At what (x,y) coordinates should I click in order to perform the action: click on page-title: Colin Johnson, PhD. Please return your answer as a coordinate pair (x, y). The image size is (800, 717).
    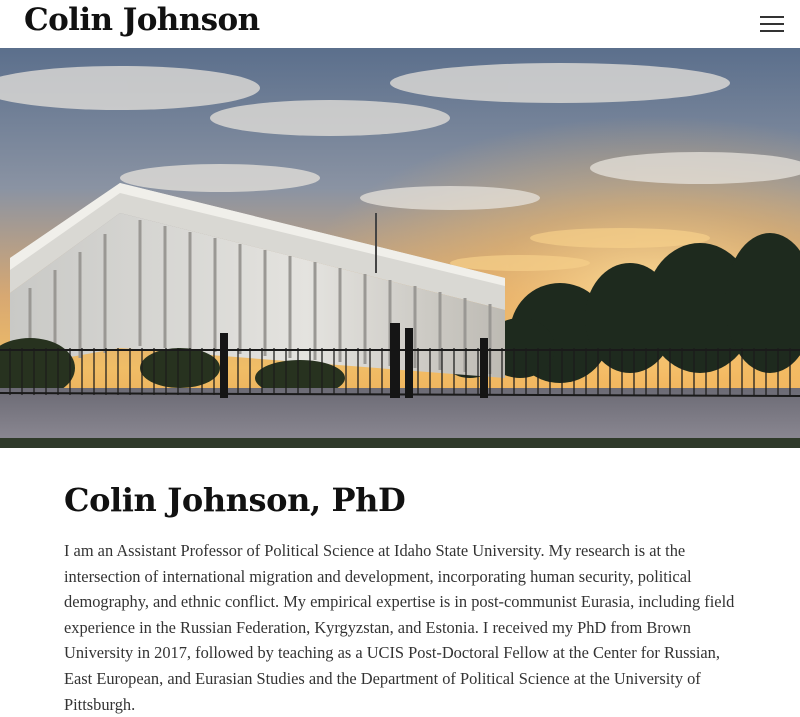
    Looking at the image, I should click on (235, 500).